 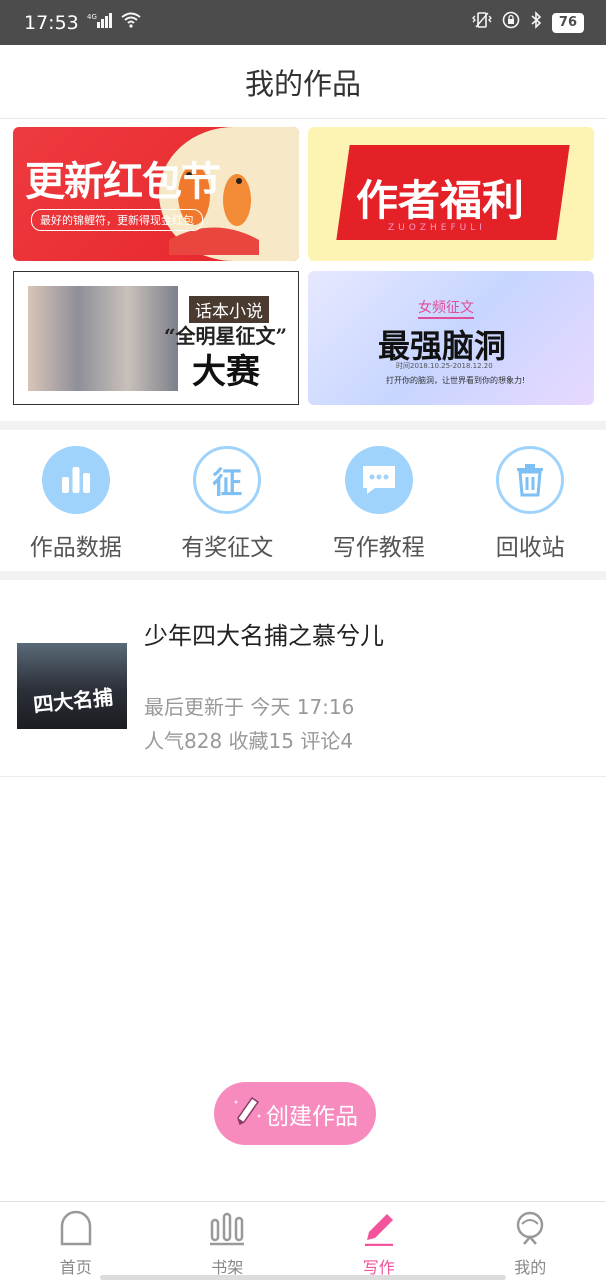 What do you see at coordinates (227, 480) in the screenshot?
I see `zheng-icon: 征` at bounding box center [227, 480].